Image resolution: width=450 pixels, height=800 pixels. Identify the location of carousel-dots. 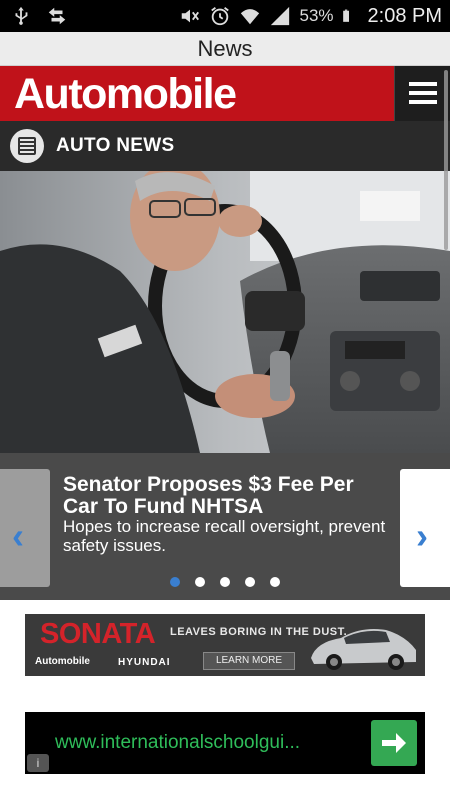
(225, 582).